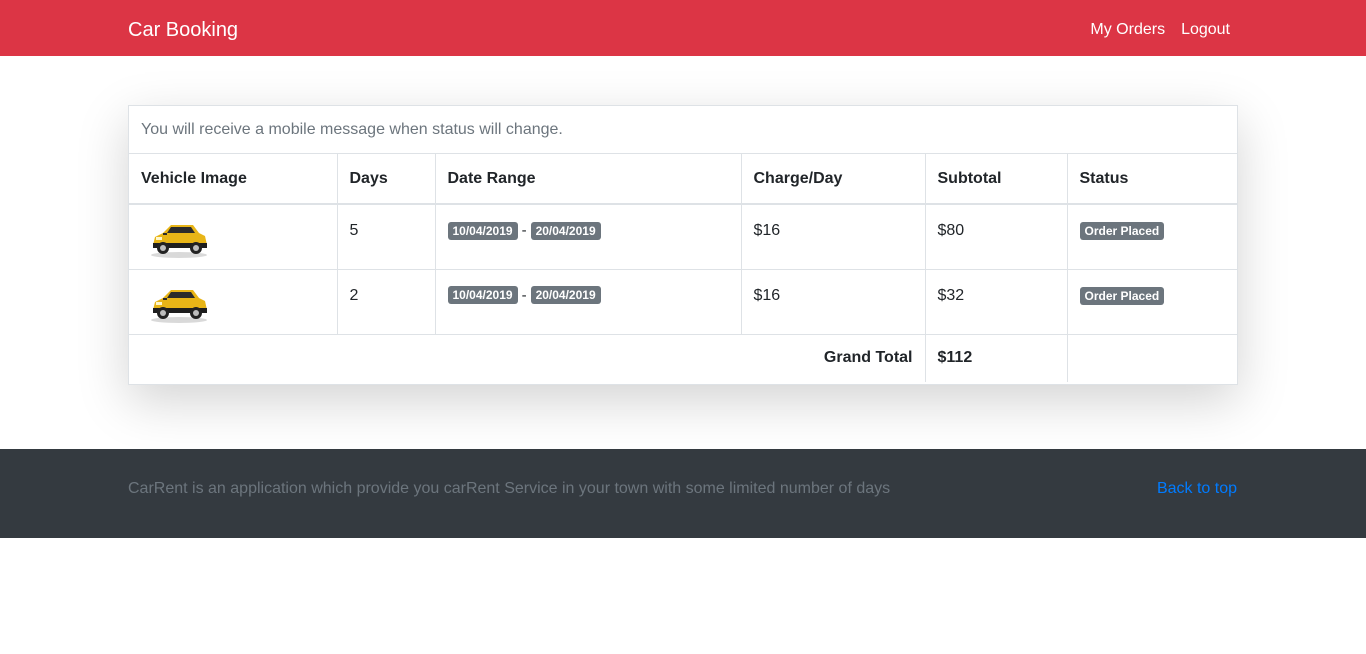 Image resolution: width=1366 pixels, height=654 pixels. I want to click on brand-link: Car Booking, so click(183, 30).